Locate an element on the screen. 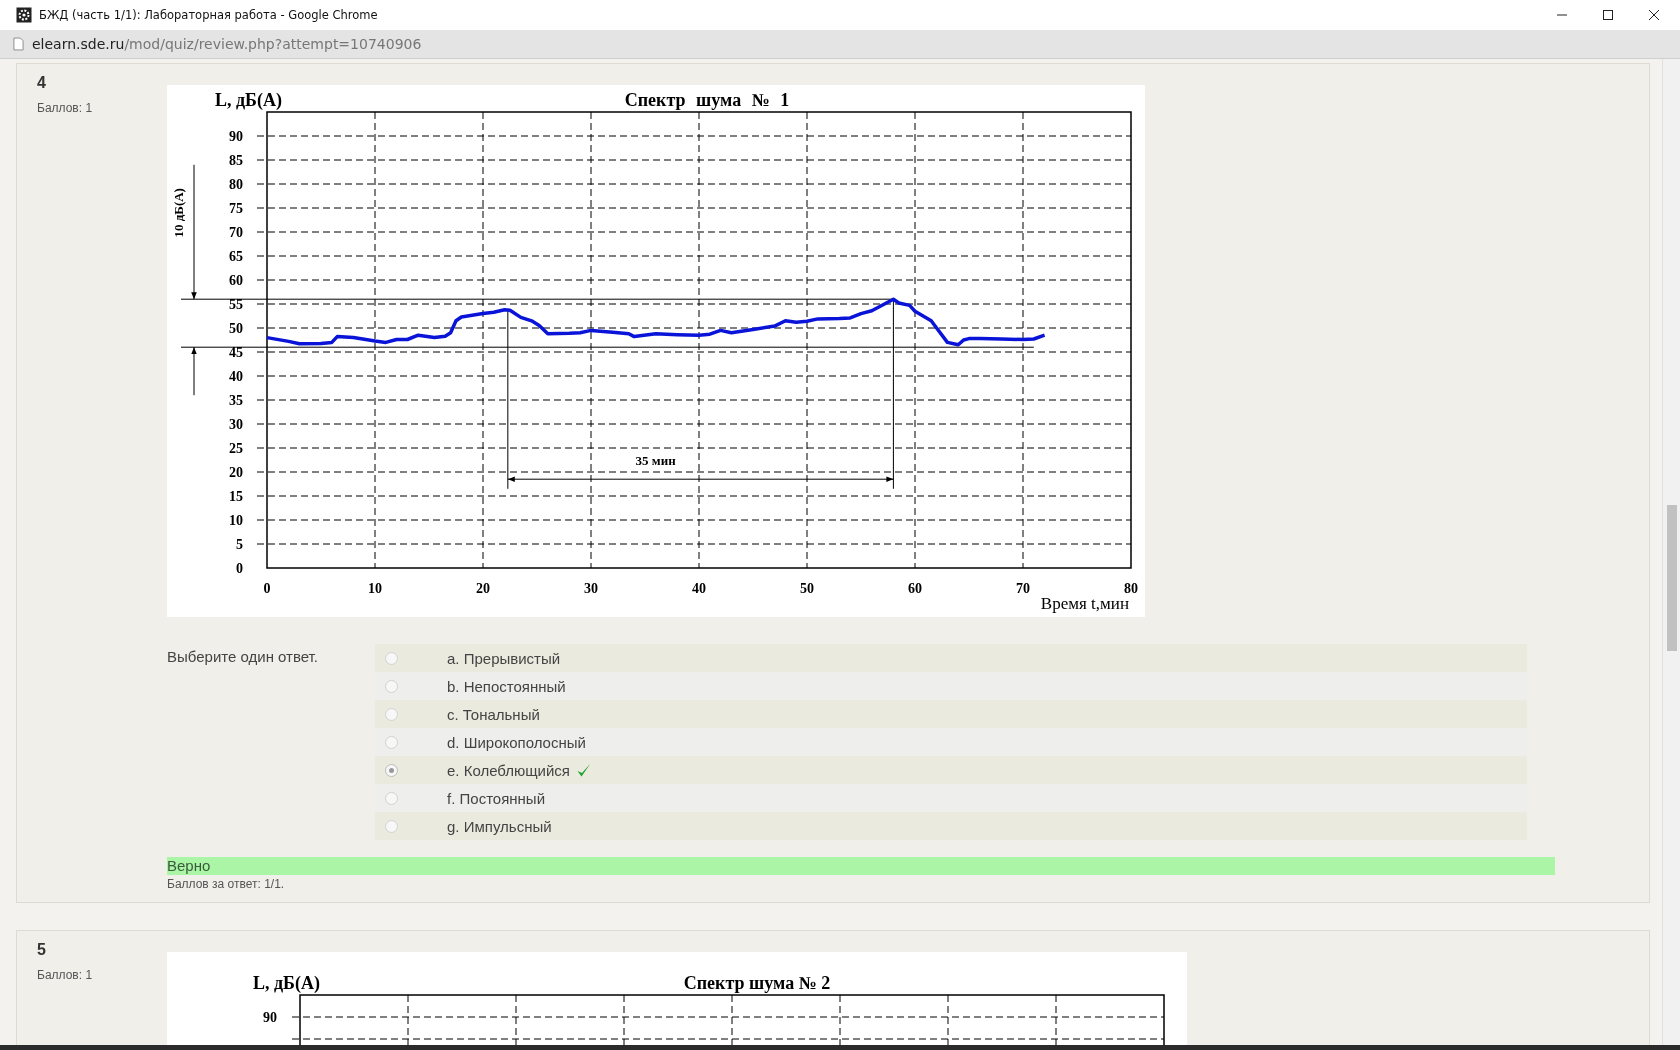  chart-title: Спектр шума № 1 is located at coordinates (707, 100).